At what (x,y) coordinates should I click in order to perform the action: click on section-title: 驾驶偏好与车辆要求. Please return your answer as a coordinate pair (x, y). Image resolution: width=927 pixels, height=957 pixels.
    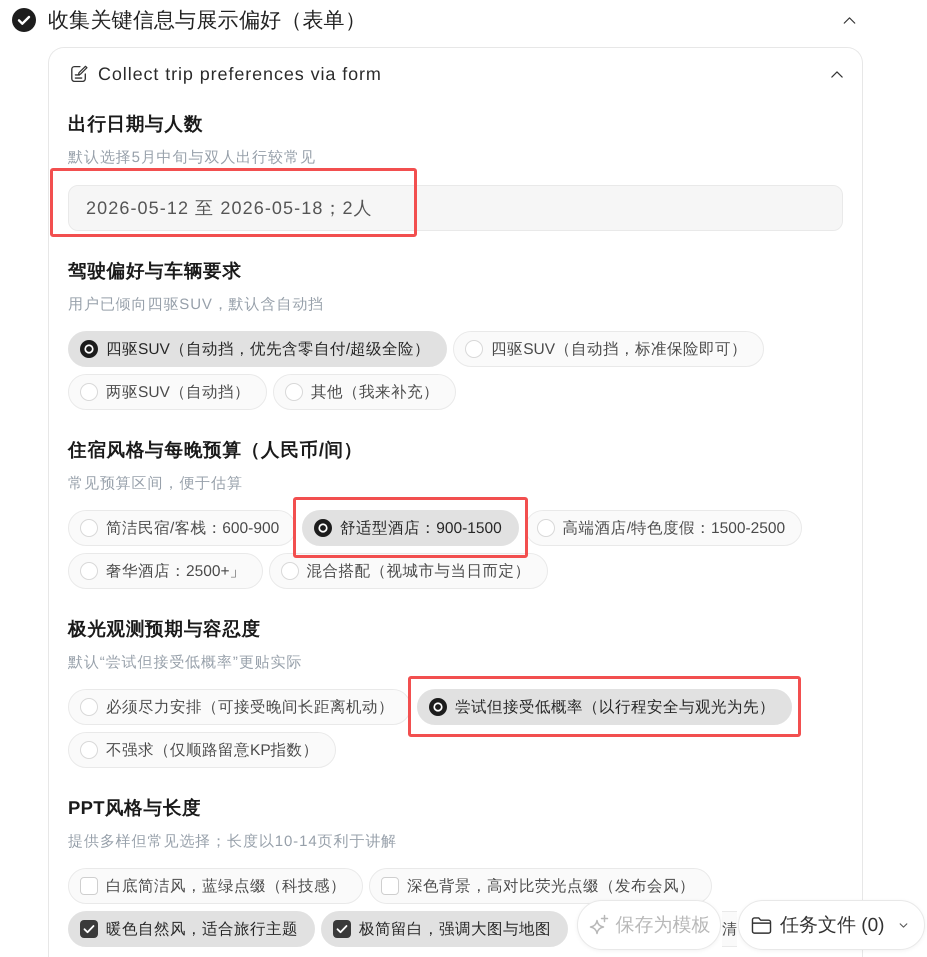
    Looking at the image, I should click on (155, 271).